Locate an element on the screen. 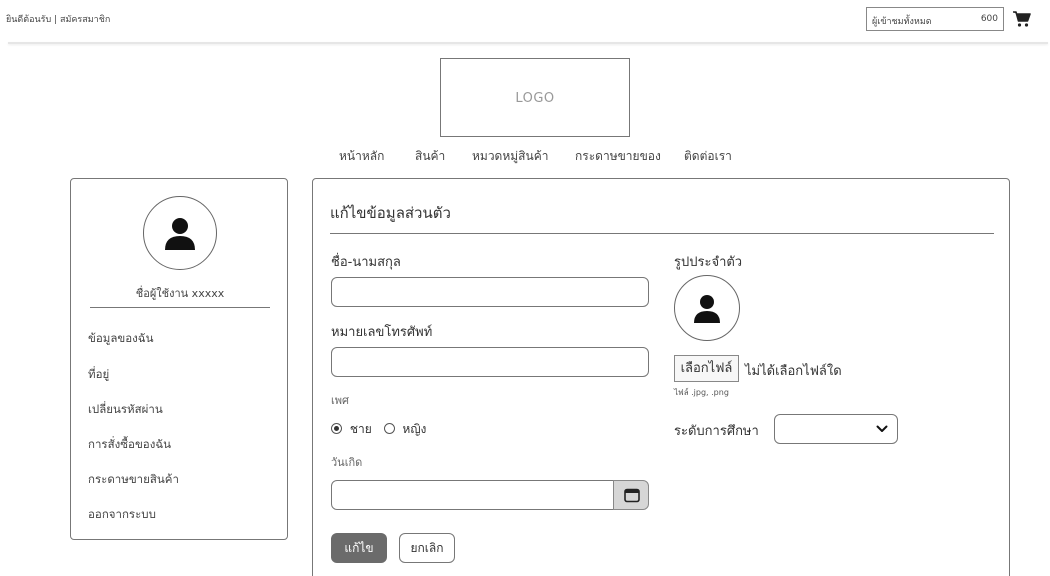  cancel-button: ยกเลิก is located at coordinates (427, 548).